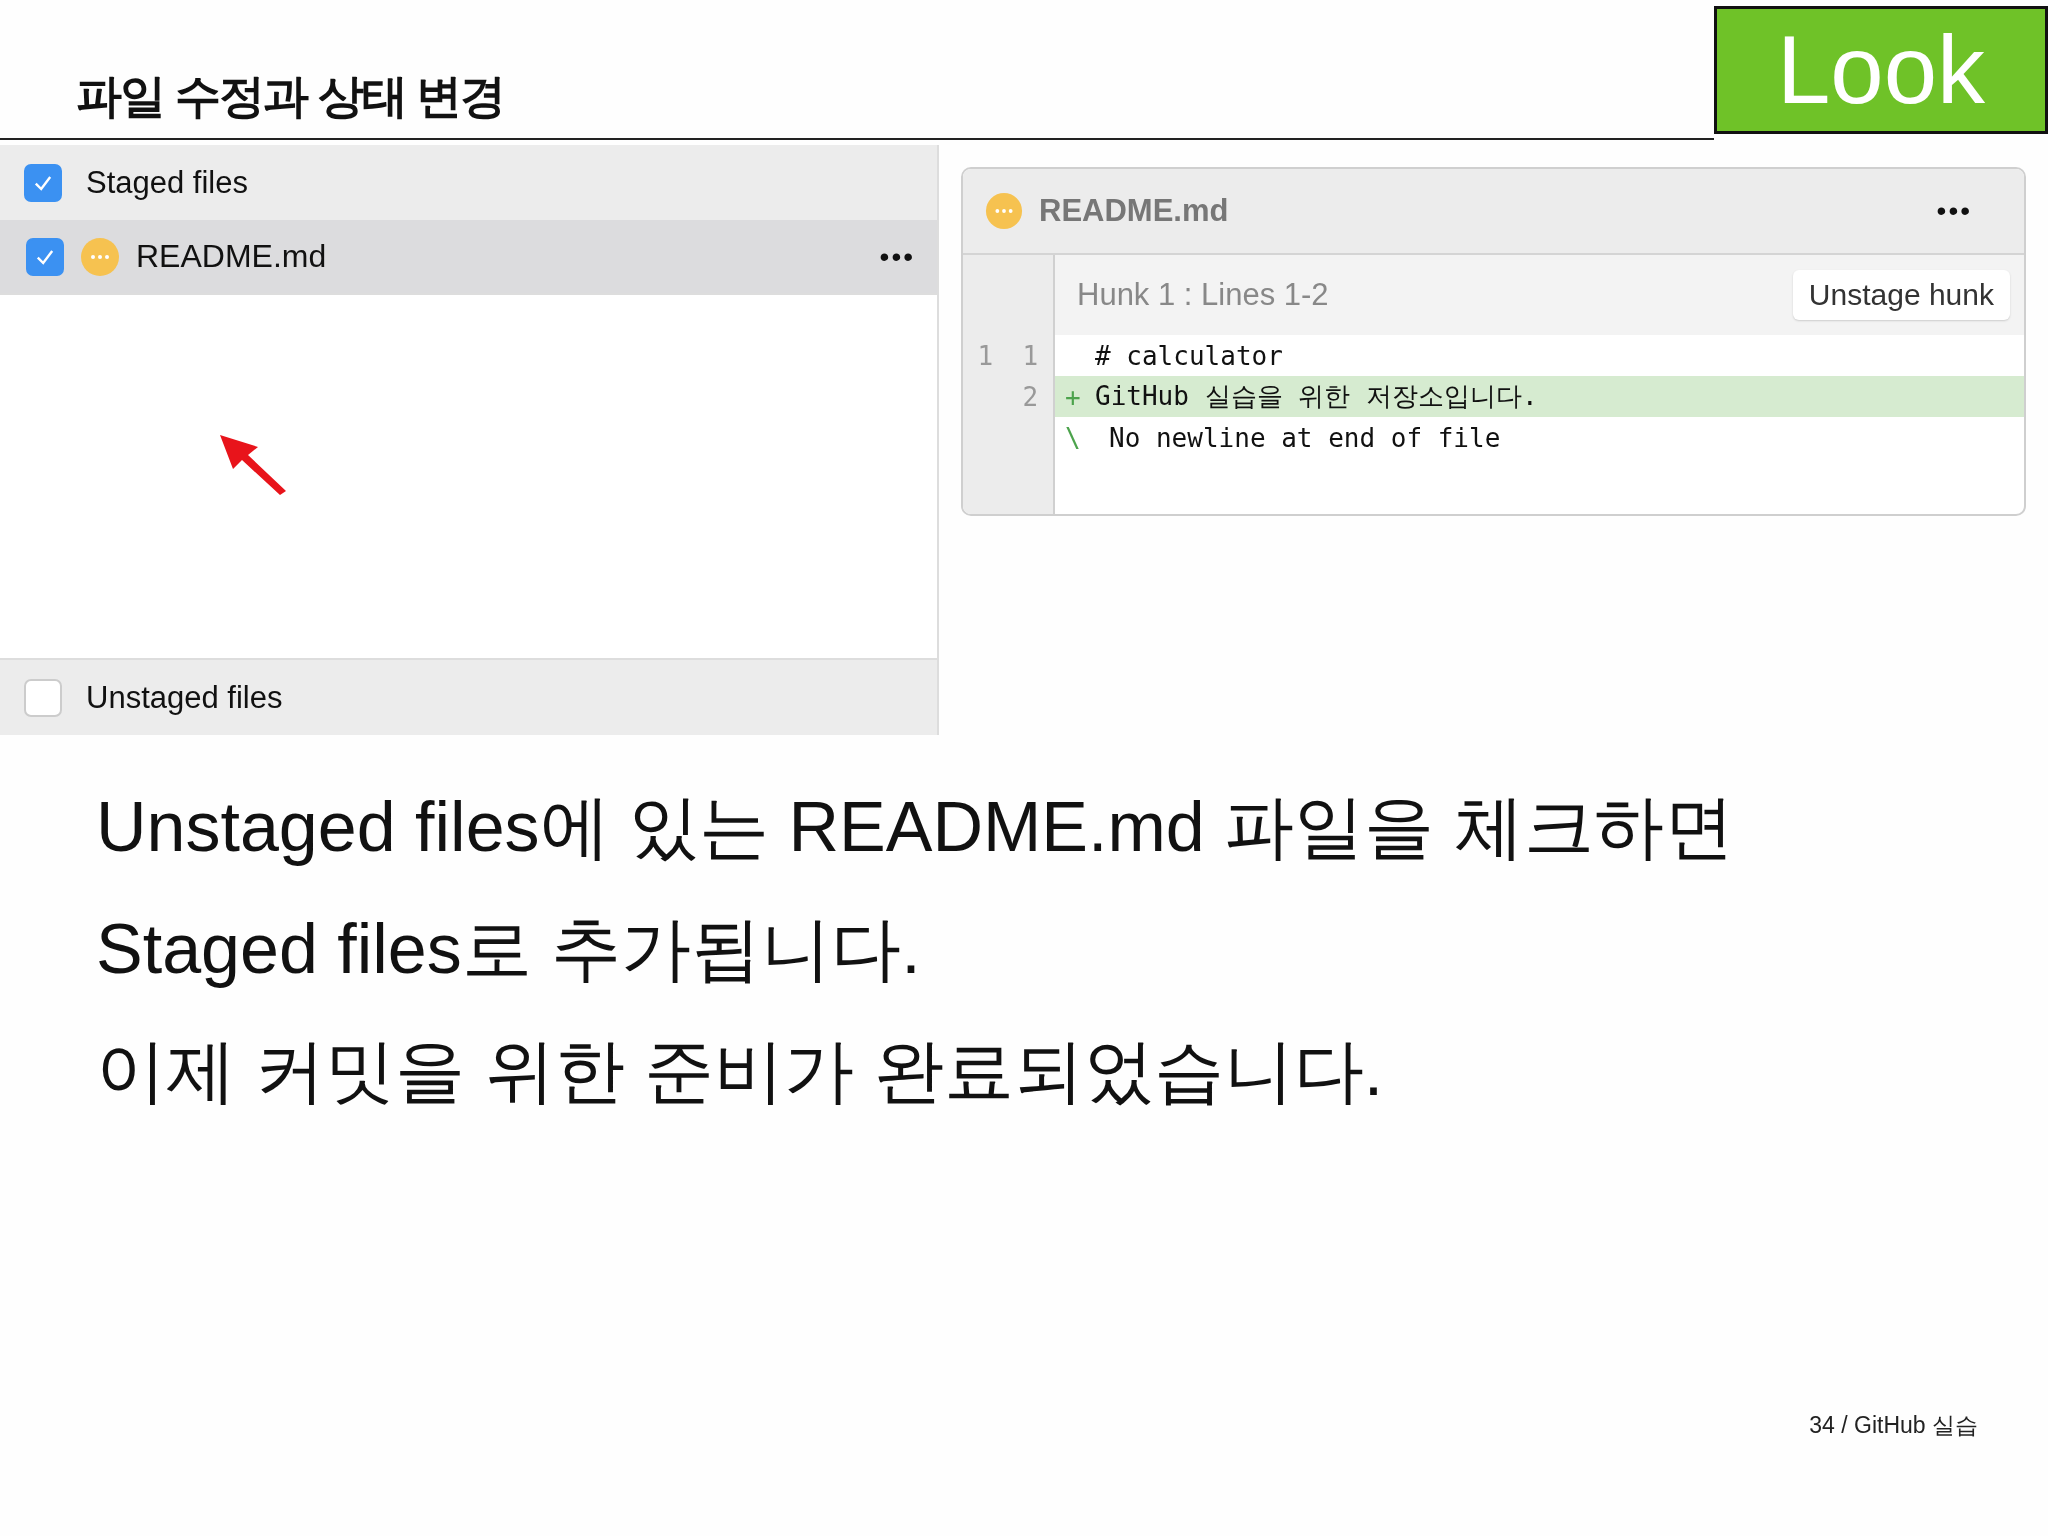 This screenshot has width=2048, height=1536. Describe the element at coordinates (1316, 396) in the screenshot. I see `code-line: GitHub 실습을 위한 저장소입니다.` at that location.